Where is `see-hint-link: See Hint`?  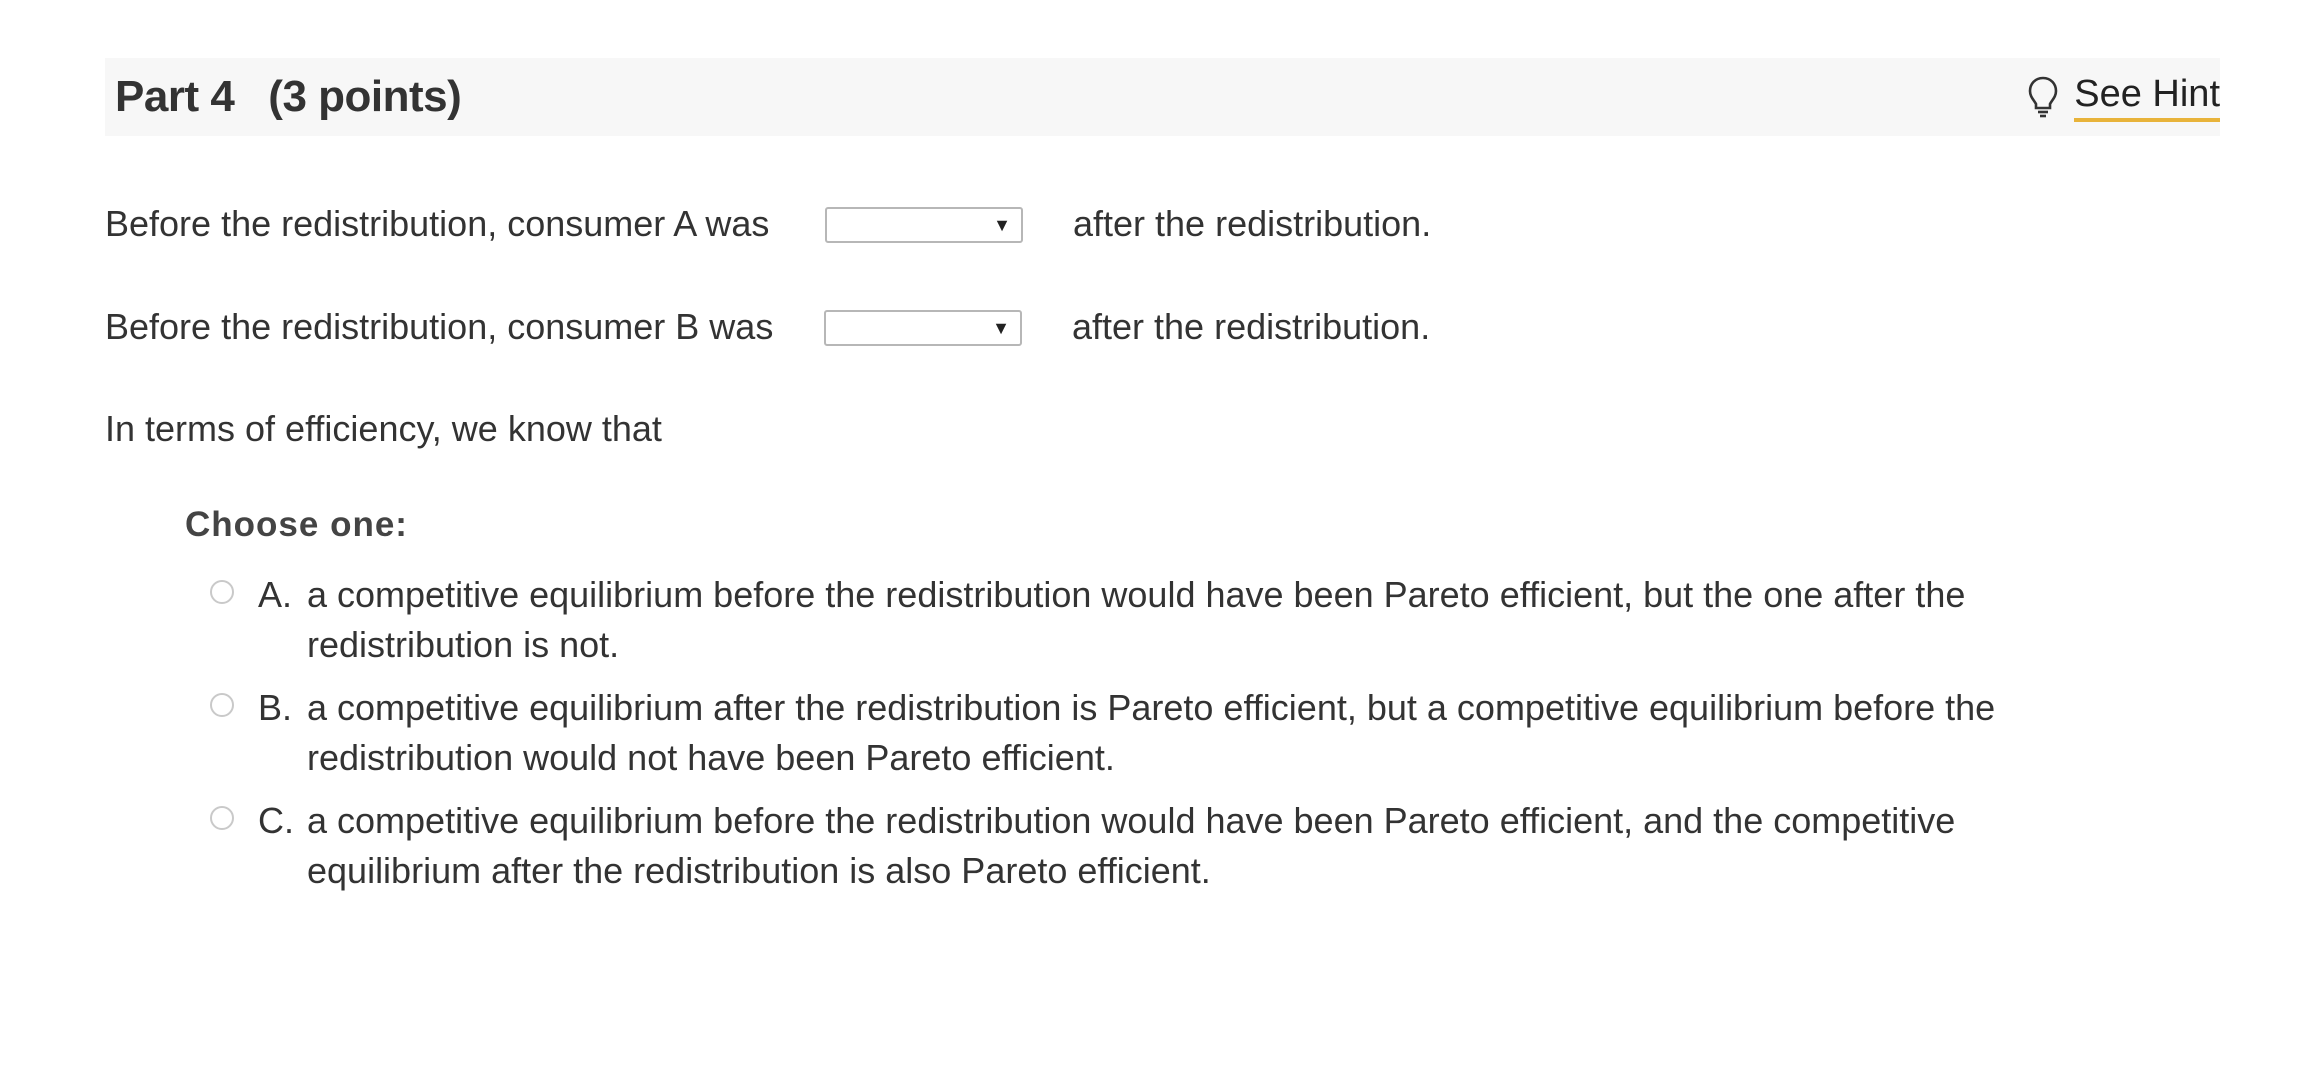
see-hint-link: See Hint is located at coordinates (2124, 97).